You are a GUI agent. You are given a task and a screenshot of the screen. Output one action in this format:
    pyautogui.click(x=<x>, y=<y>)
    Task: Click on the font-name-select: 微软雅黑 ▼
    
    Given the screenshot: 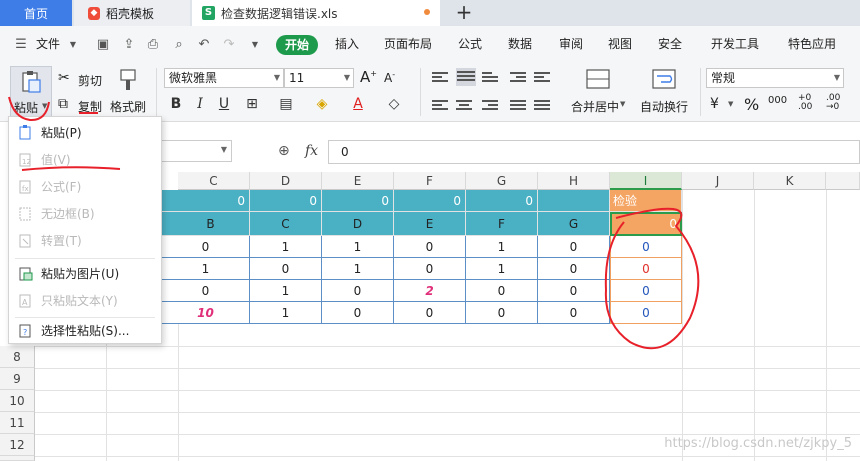 What is the action you would take?
    pyautogui.click(x=224, y=78)
    